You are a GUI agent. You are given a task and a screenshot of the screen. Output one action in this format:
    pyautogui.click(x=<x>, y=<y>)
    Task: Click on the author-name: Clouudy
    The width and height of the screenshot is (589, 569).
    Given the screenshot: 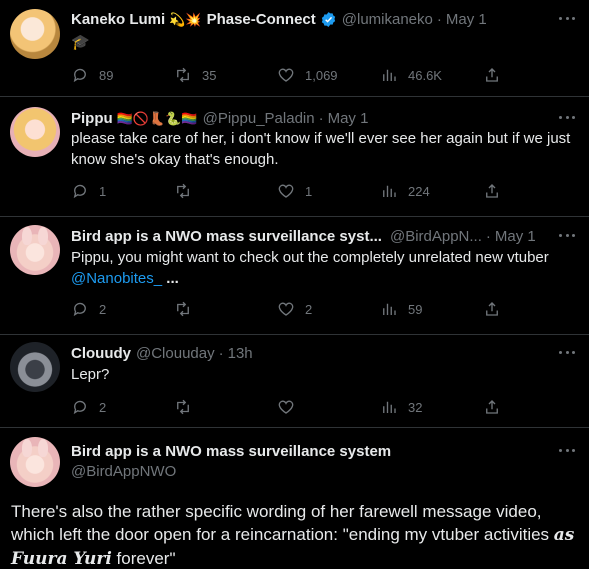 What is the action you would take?
    pyautogui.click(x=101, y=353)
    